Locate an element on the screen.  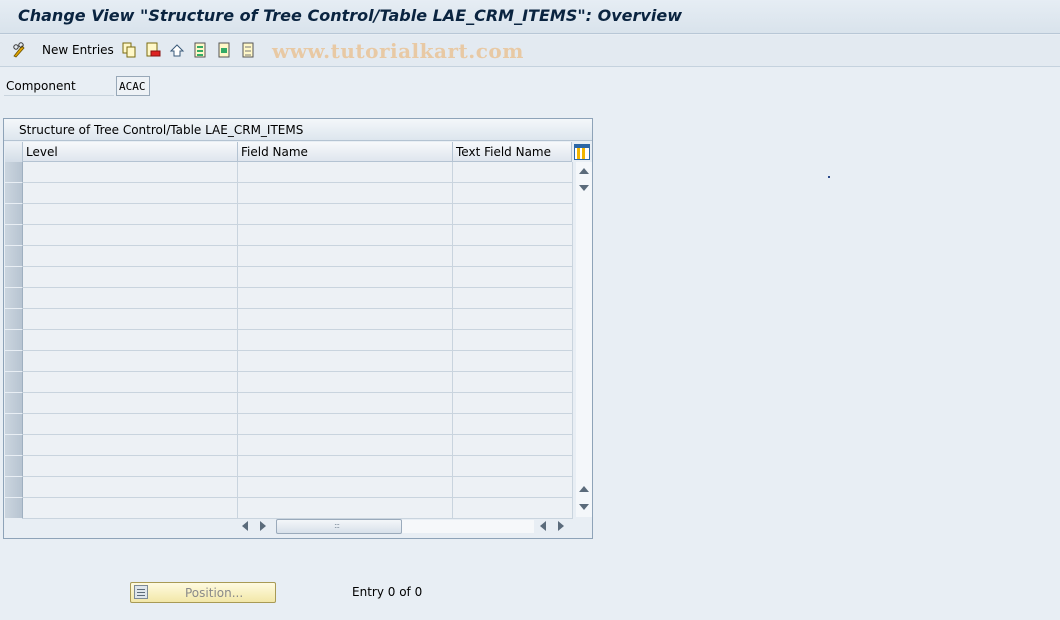
scroll-right-icon is located at coordinates (263, 526).